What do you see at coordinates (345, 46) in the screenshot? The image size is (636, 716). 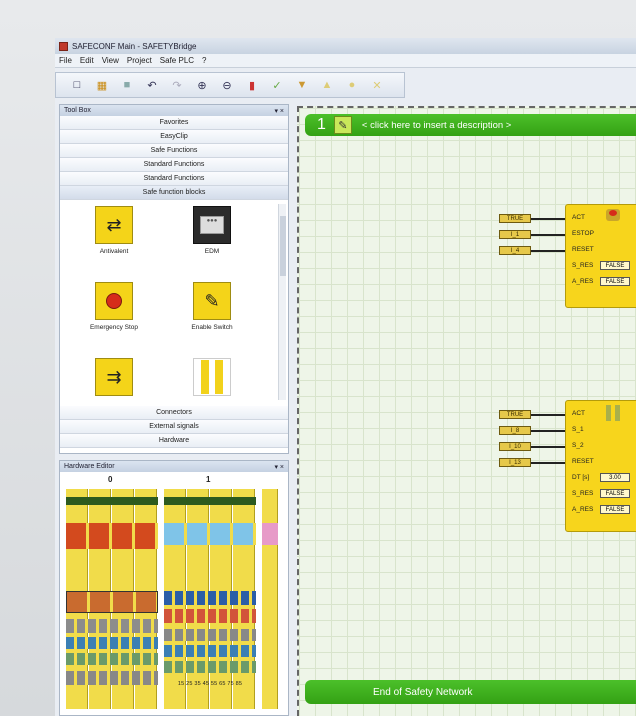 I see `title-bar: SAFECONF Main - SAFETYBridge` at bounding box center [345, 46].